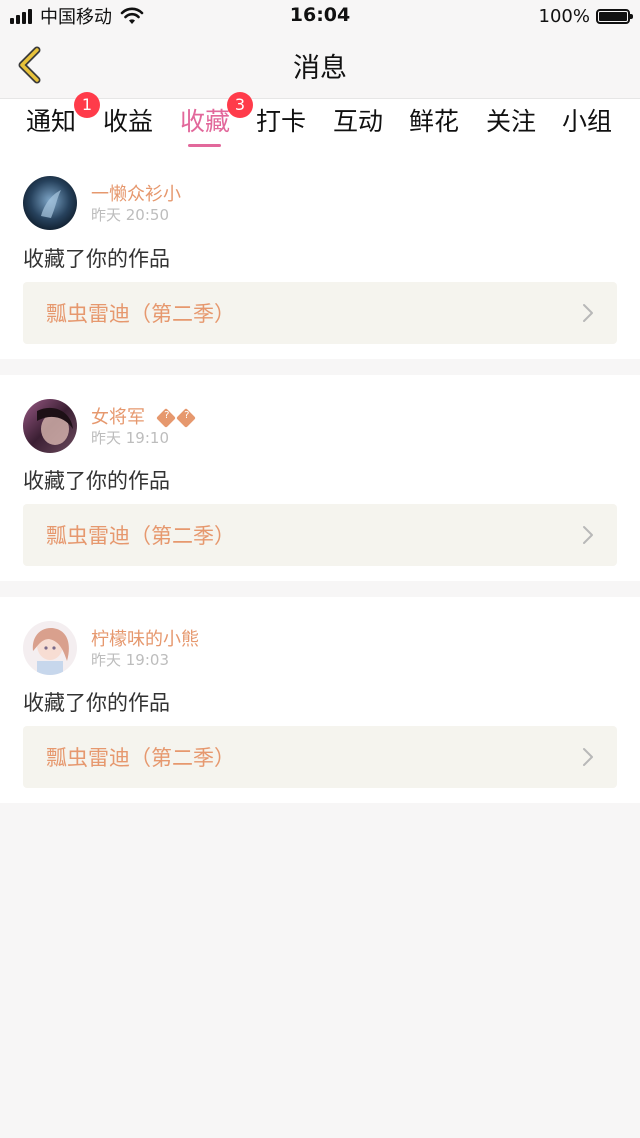 This screenshot has width=640, height=1138. I want to click on user-name-text: 柠檬味的小熊, so click(145, 639).